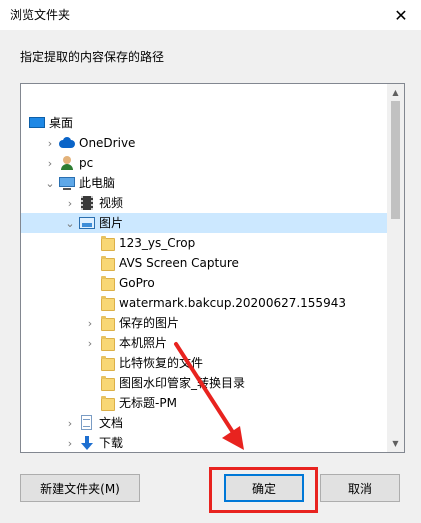 The height and width of the screenshot is (523, 421). Describe the element at coordinates (395, 92) in the screenshot. I see `scroll-up-icon: ▲` at that location.